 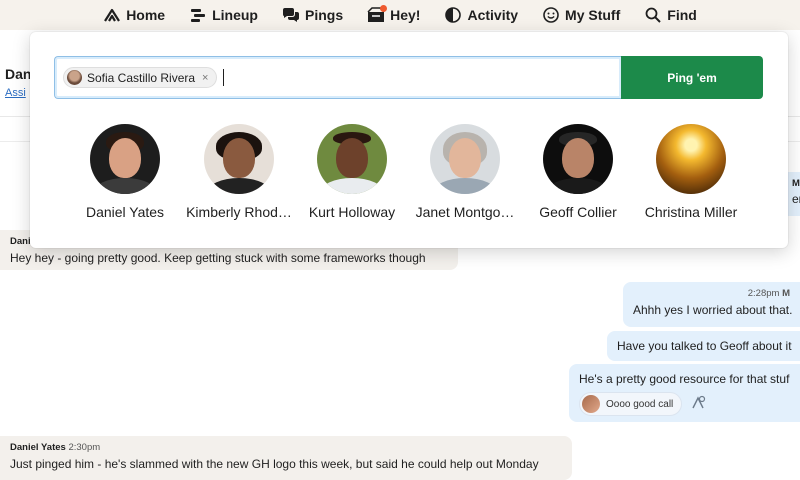 I want to click on boost-text: Oooo good call, so click(x=640, y=404).